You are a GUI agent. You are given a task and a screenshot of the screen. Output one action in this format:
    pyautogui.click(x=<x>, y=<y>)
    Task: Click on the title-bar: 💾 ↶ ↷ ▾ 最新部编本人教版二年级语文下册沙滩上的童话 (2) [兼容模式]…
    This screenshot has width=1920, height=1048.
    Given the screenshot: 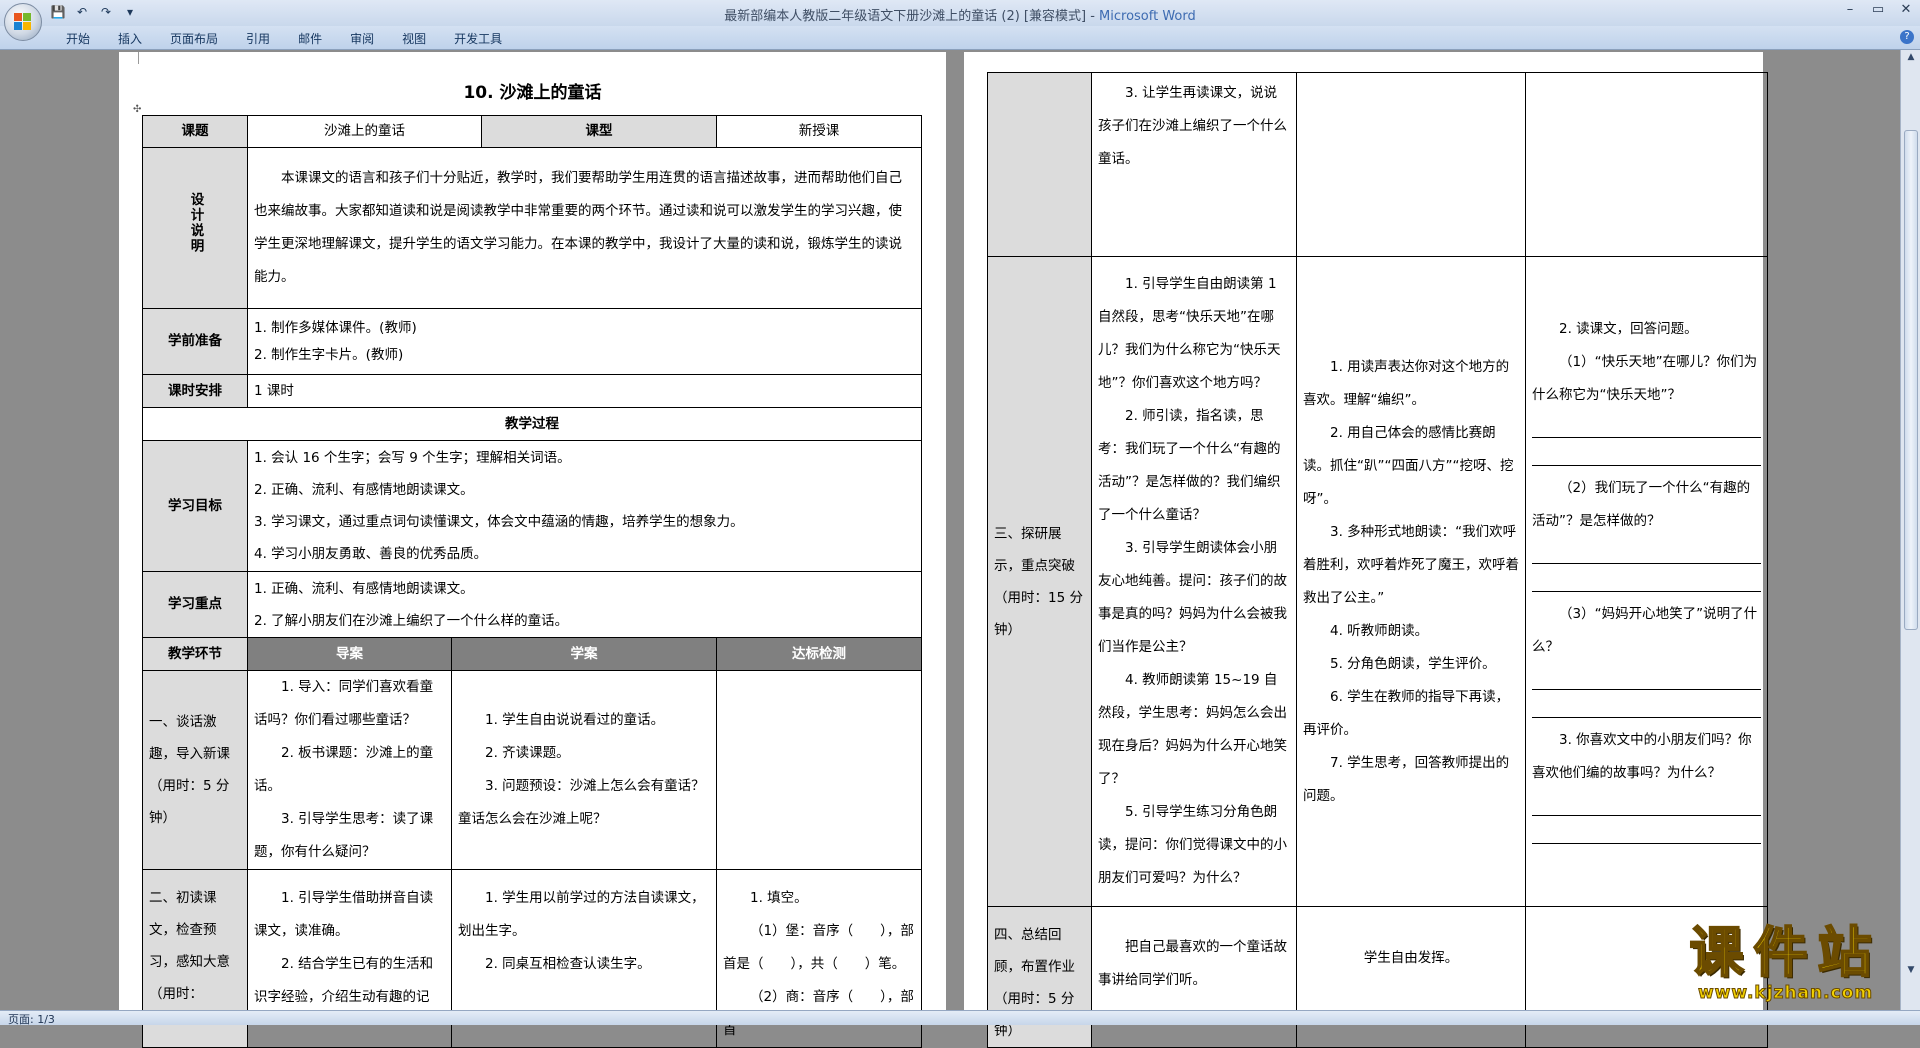 What is the action you would take?
    pyautogui.click(x=960, y=20)
    